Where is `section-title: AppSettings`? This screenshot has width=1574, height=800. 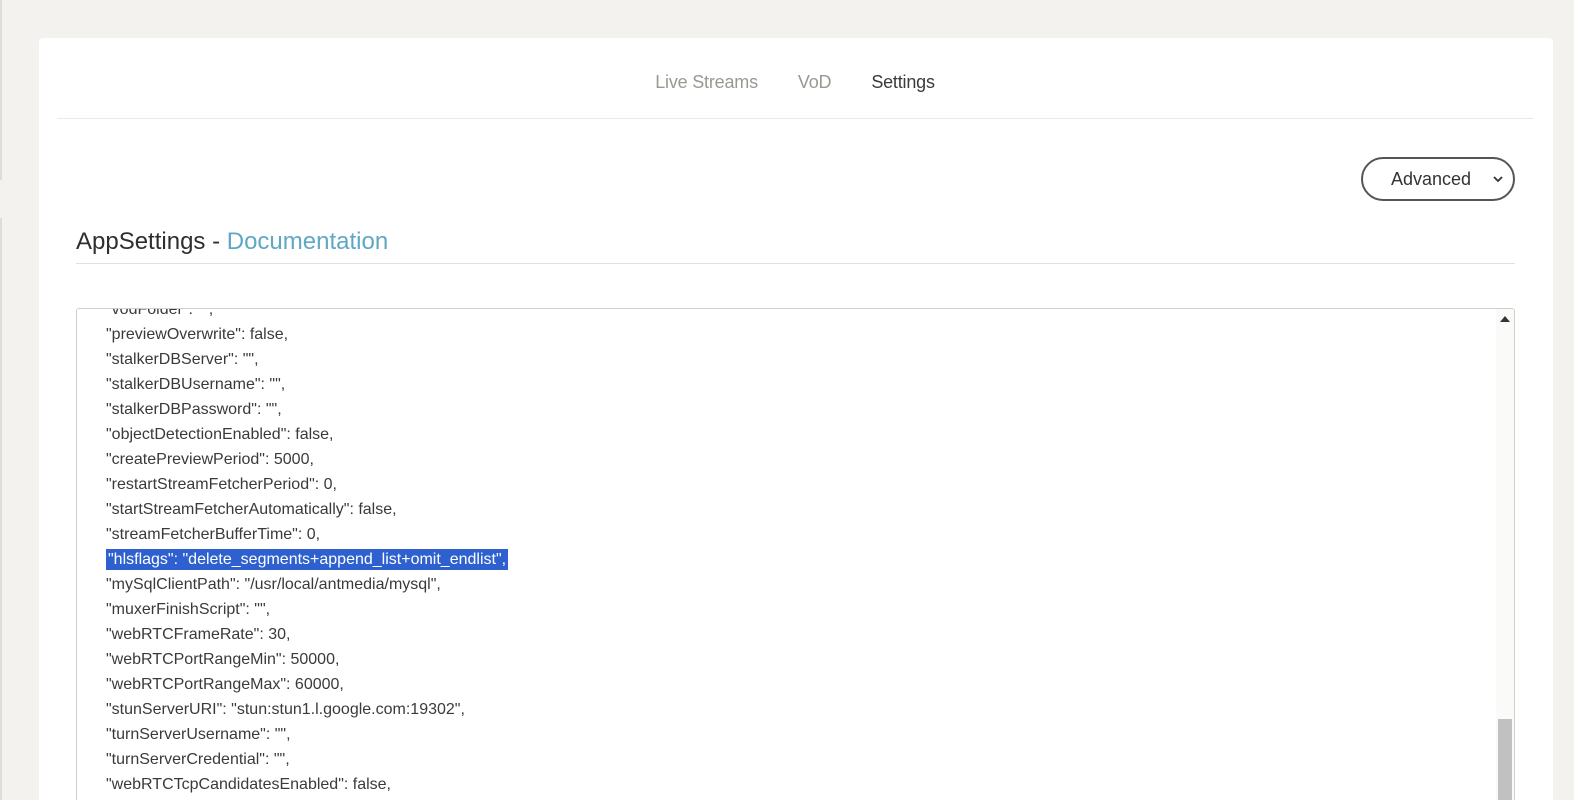 section-title: AppSettings is located at coordinates (141, 241).